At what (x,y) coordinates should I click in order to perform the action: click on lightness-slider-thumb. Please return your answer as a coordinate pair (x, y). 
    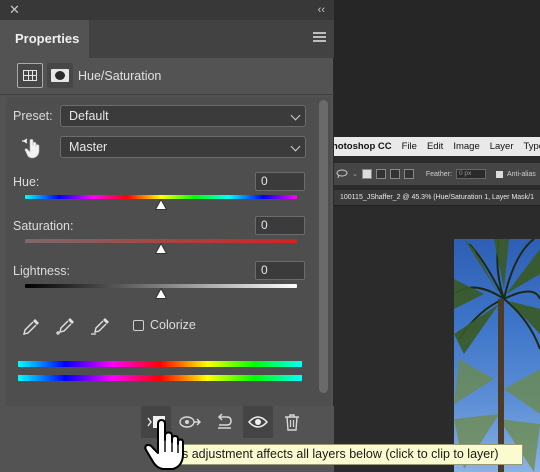
    Looking at the image, I should click on (161, 293).